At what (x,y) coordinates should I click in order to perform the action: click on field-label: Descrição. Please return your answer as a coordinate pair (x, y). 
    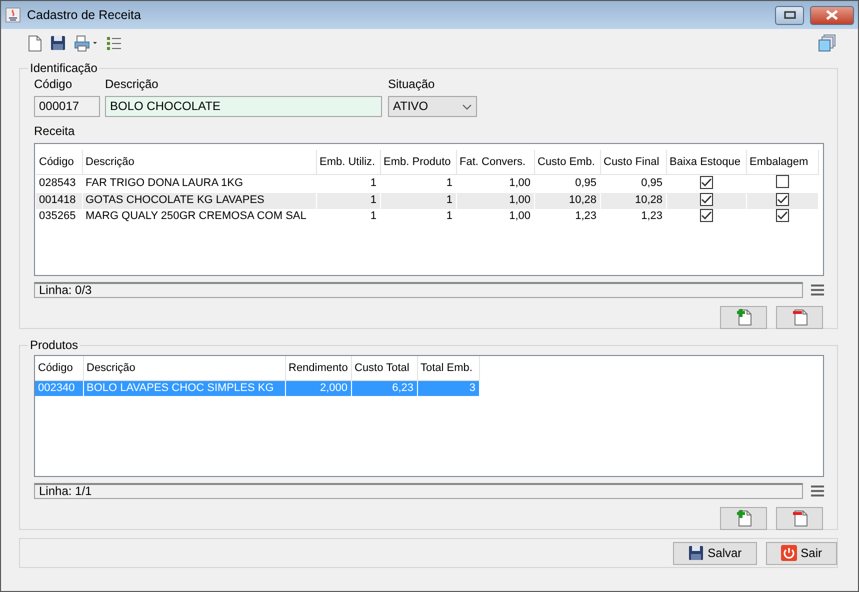
    Looking at the image, I should click on (132, 84).